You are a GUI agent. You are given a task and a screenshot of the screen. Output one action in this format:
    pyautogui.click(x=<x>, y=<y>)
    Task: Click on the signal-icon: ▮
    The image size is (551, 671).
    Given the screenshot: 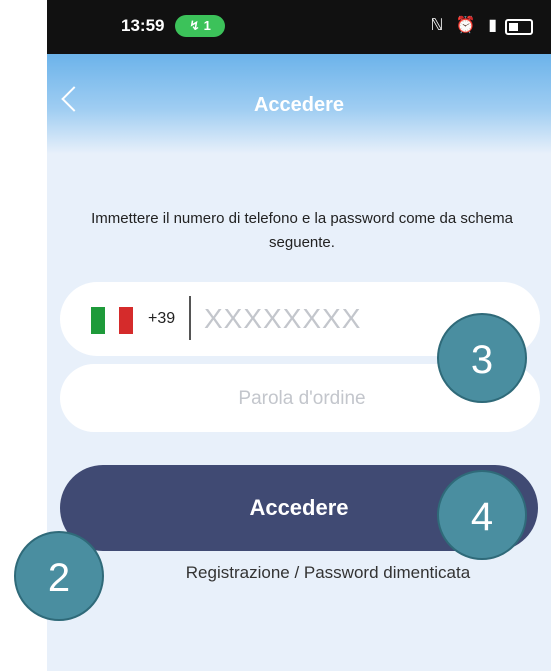 What is the action you would take?
    pyautogui.click(x=494, y=25)
    